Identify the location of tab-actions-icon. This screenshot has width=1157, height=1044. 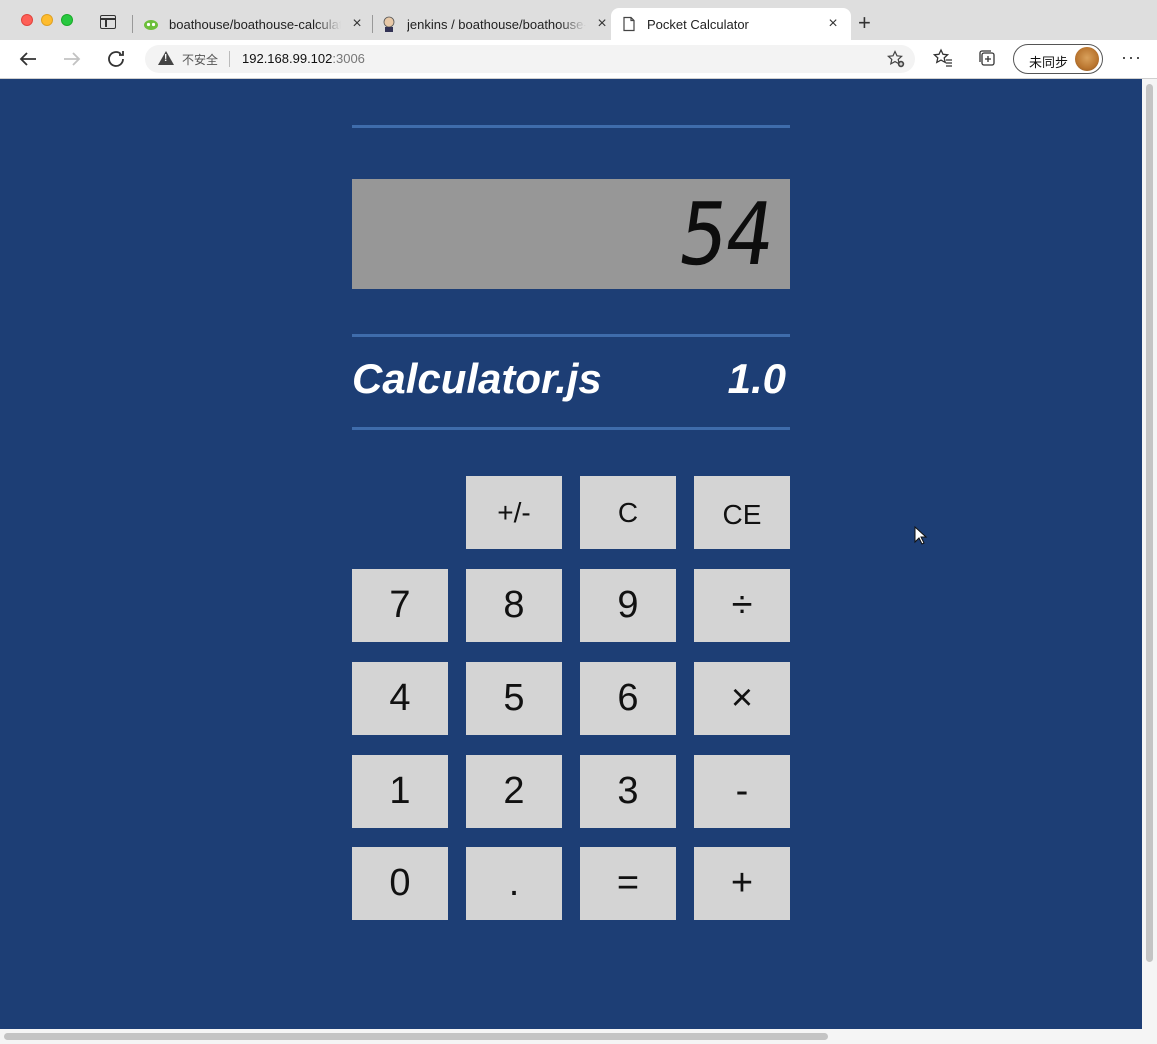
(108, 22).